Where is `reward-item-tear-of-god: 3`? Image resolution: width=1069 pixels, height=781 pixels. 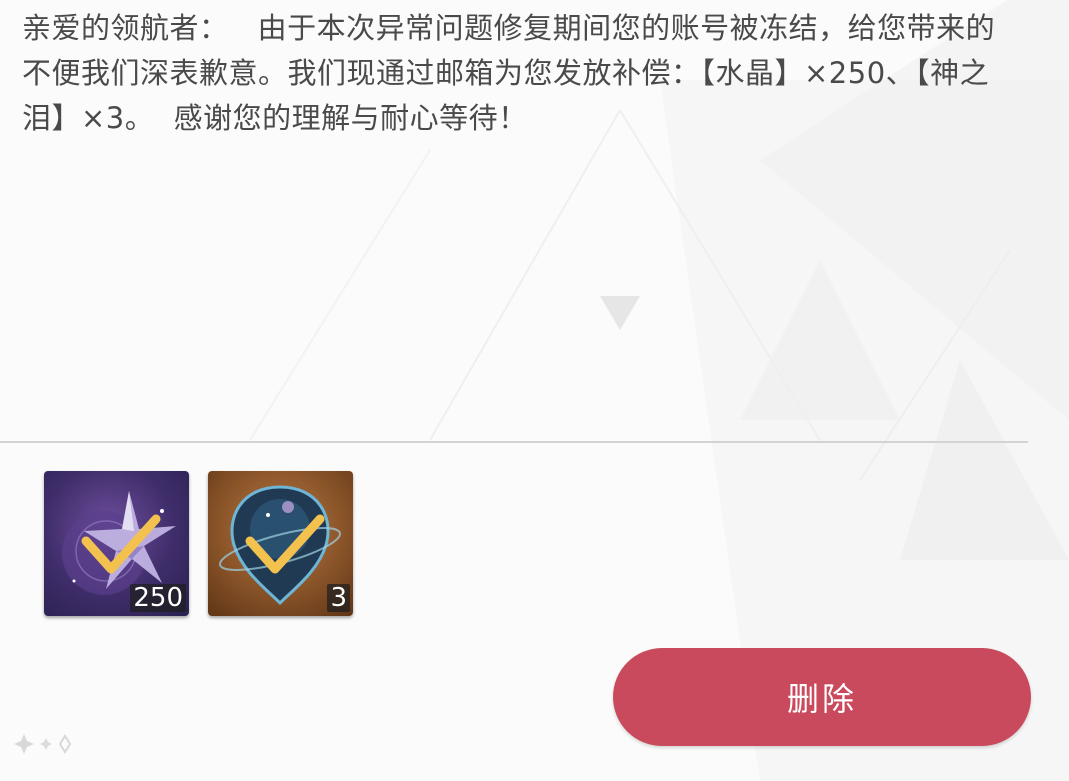
reward-item-tear-of-god: 3 is located at coordinates (280, 543).